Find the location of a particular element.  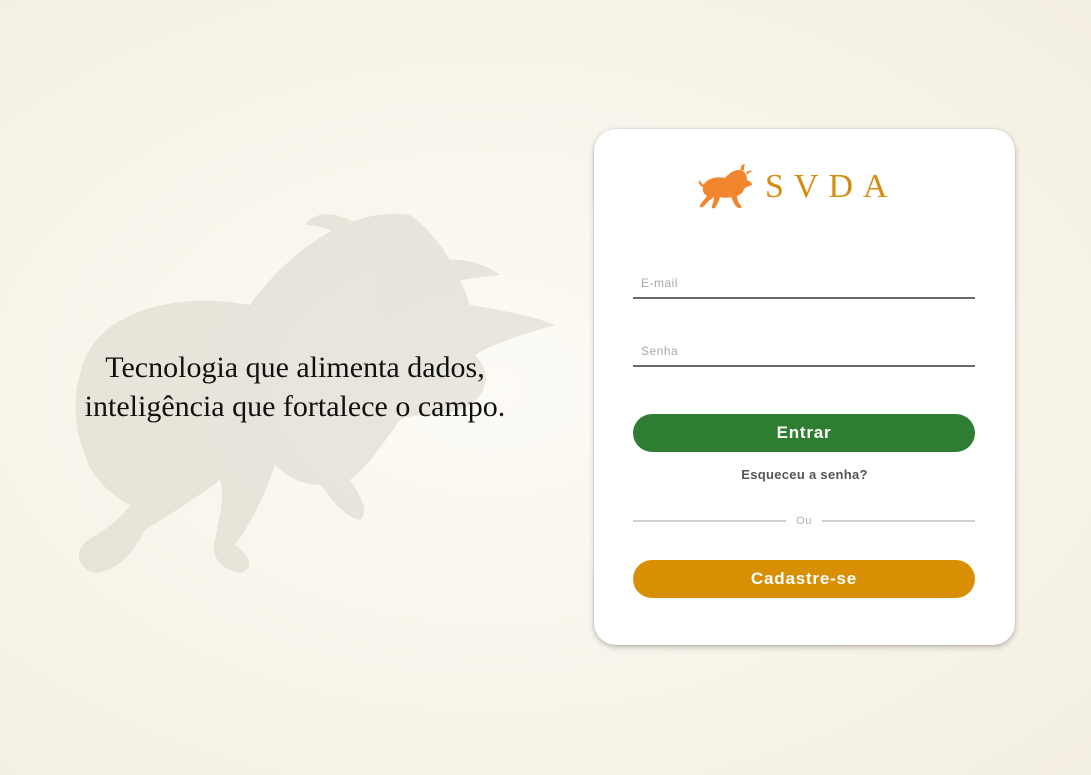

tagline-line-2: inteligência que fortalece o campo. is located at coordinates (295, 406).